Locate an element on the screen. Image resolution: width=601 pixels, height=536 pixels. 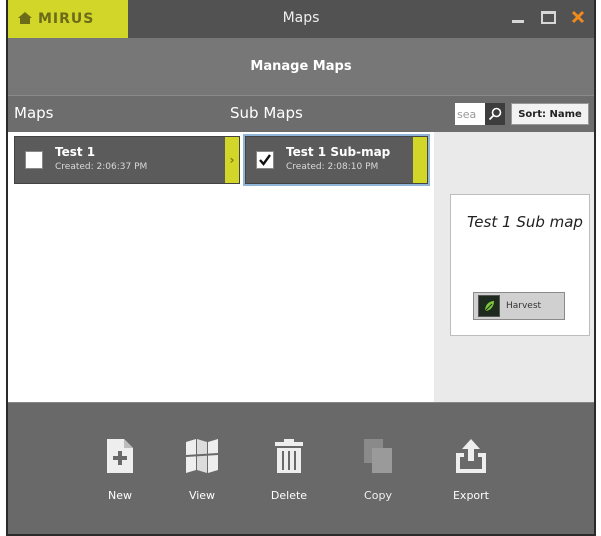
export-button: Export is located at coordinates (471, 470).